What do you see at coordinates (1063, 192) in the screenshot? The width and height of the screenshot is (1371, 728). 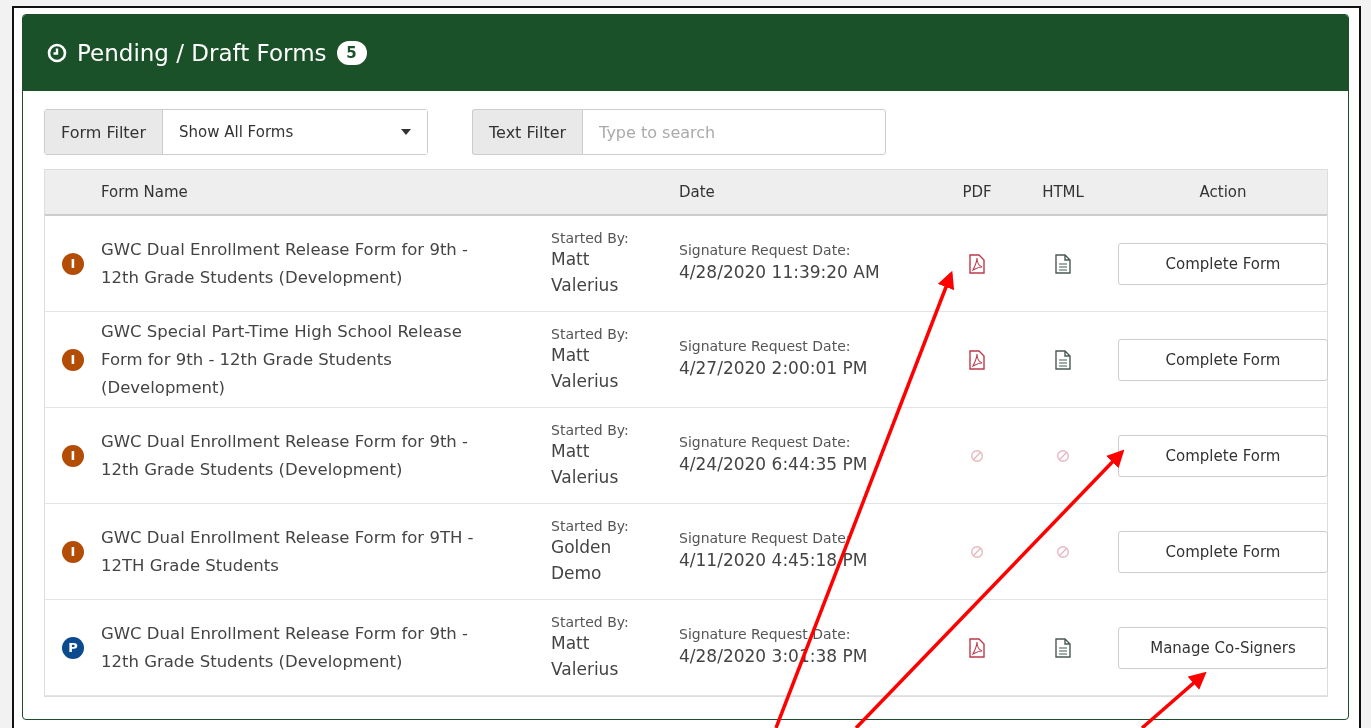 I see `column-header: HTML` at bounding box center [1063, 192].